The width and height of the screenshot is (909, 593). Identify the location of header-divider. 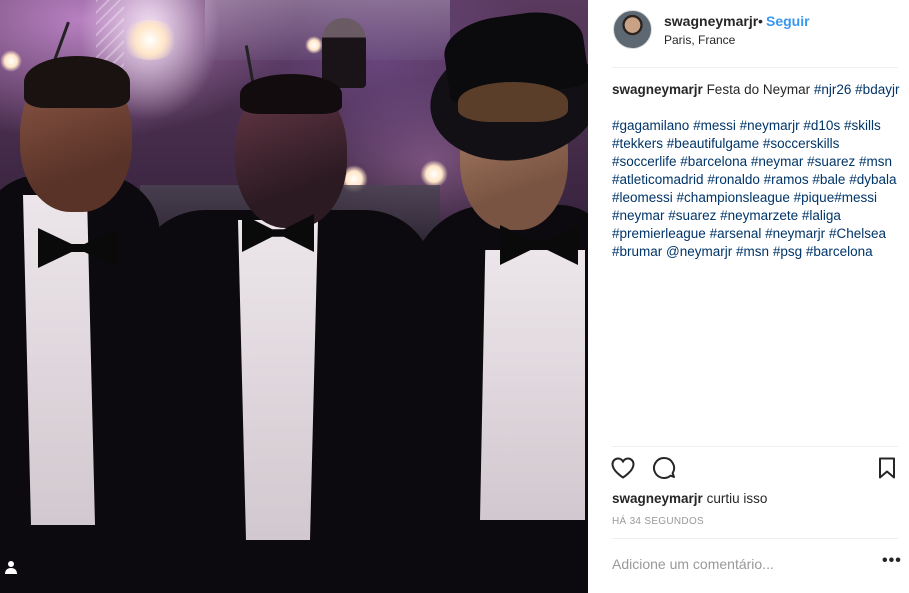
(755, 67).